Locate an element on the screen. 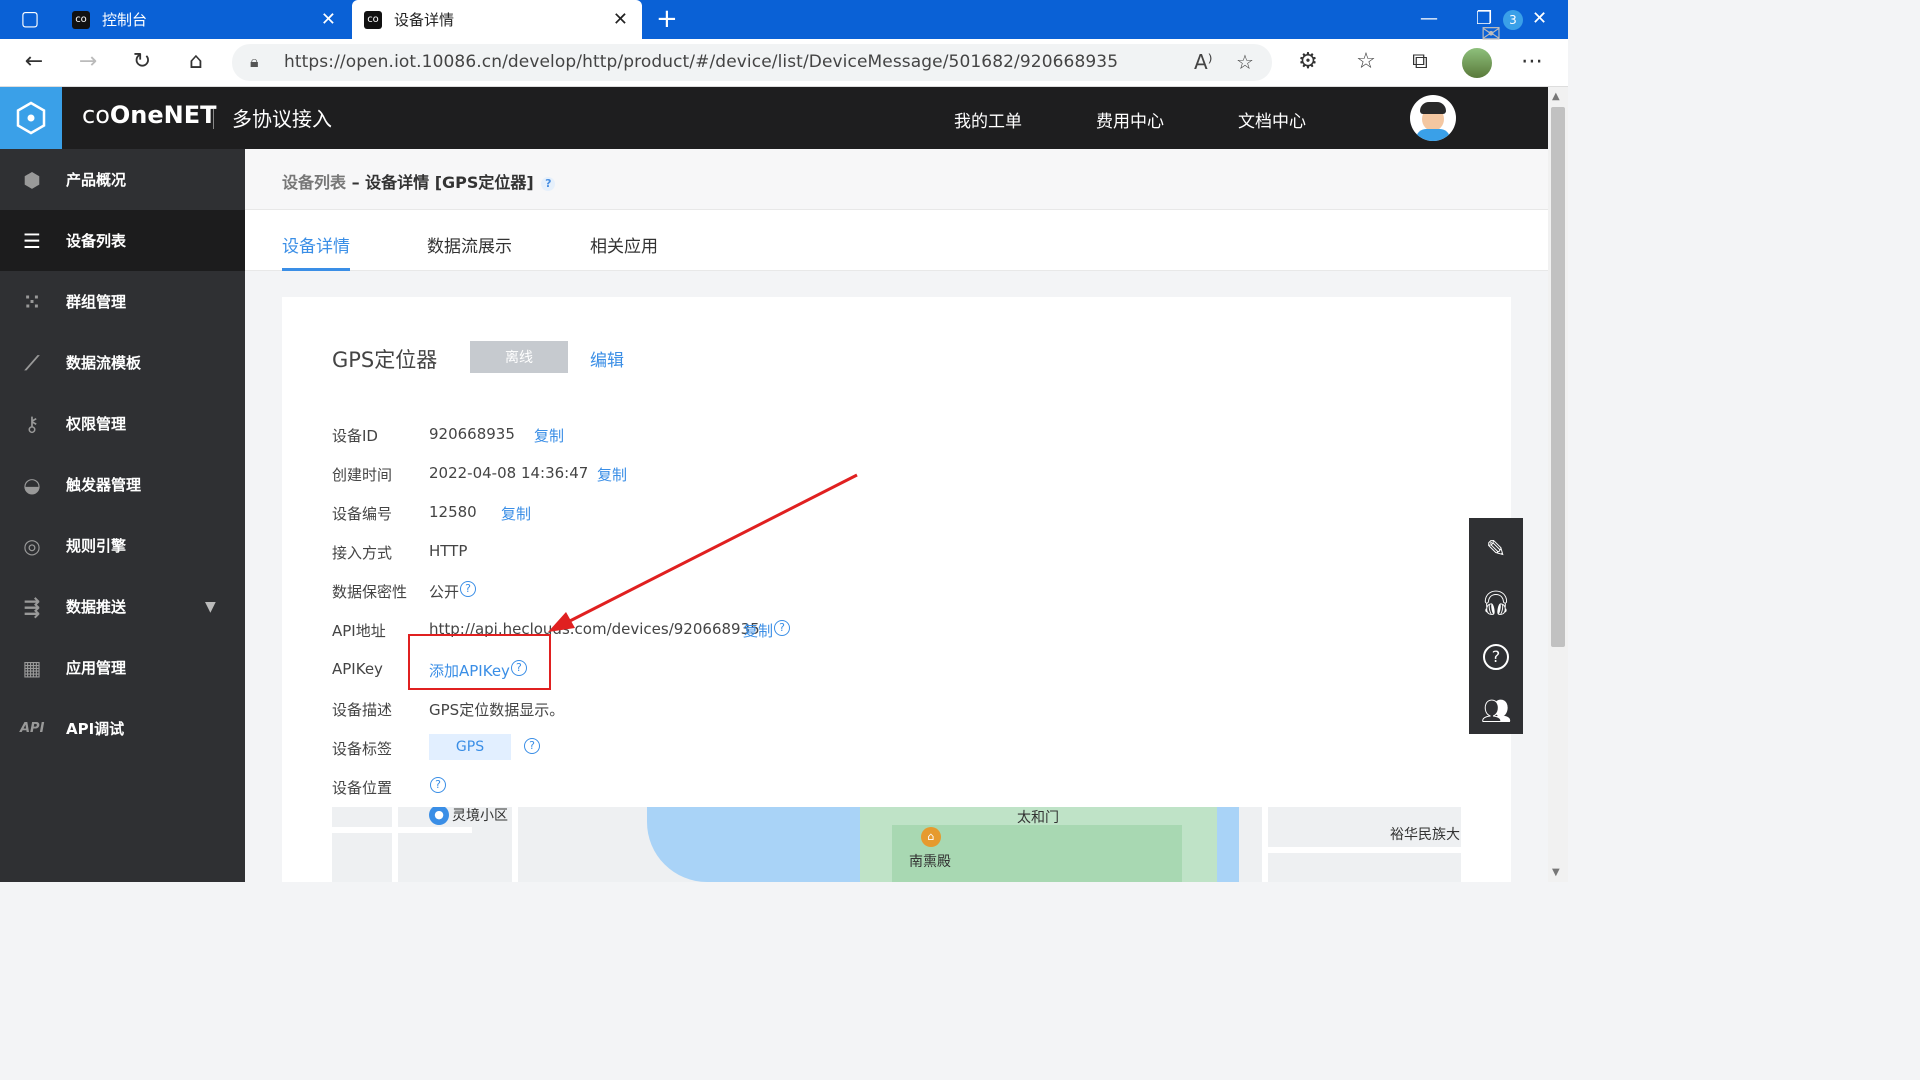 The image size is (1920, 1080). edit-icon: ✎ is located at coordinates (1496, 549).